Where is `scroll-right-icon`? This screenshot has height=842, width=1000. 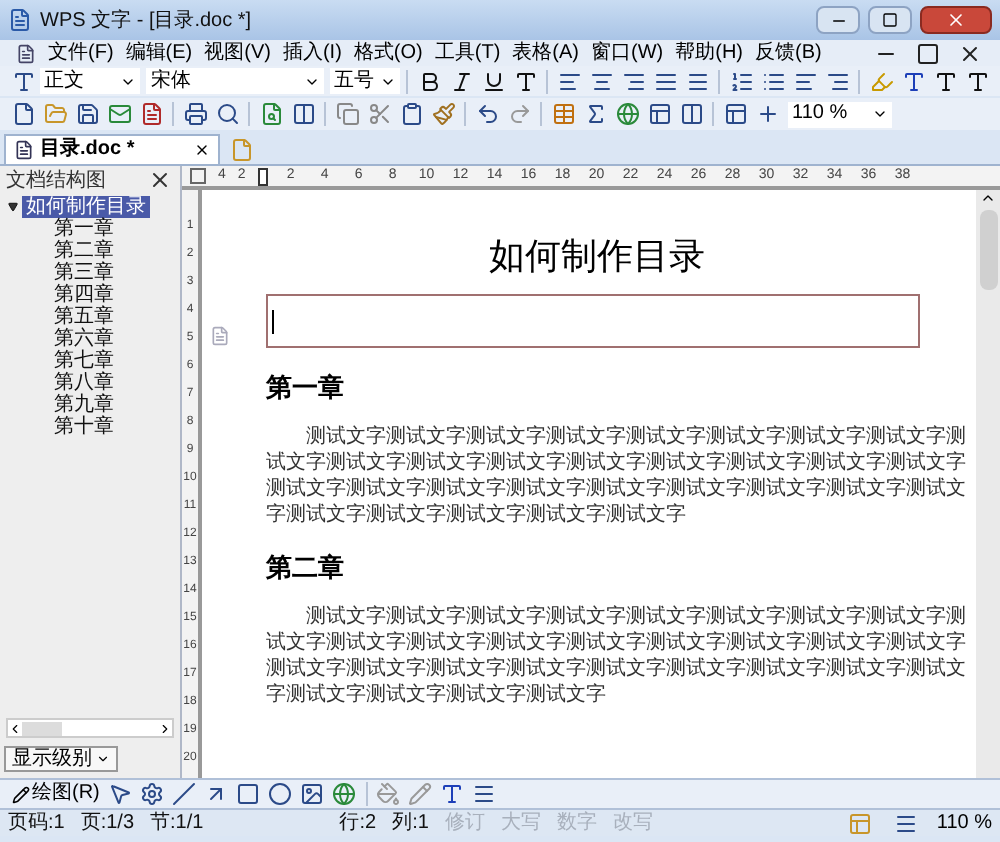
scroll-right-icon is located at coordinates (165, 728).